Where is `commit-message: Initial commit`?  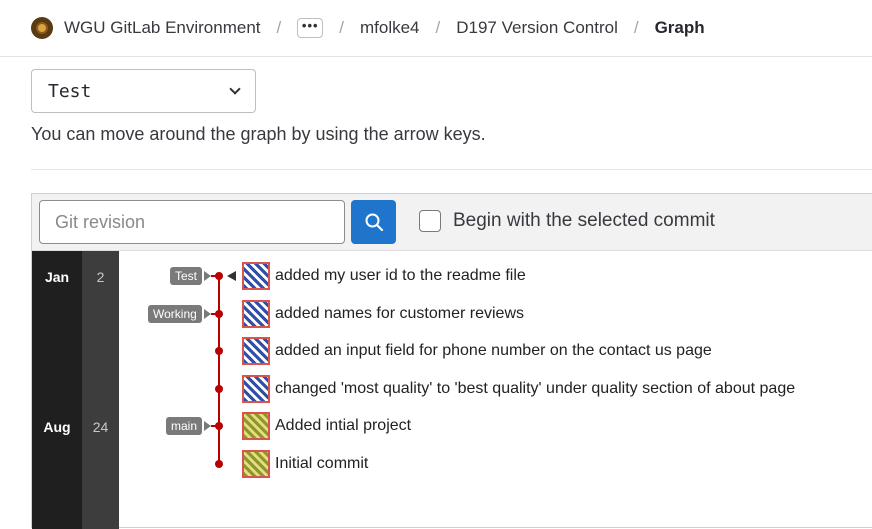 commit-message: Initial commit is located at coordinates (321, 464).